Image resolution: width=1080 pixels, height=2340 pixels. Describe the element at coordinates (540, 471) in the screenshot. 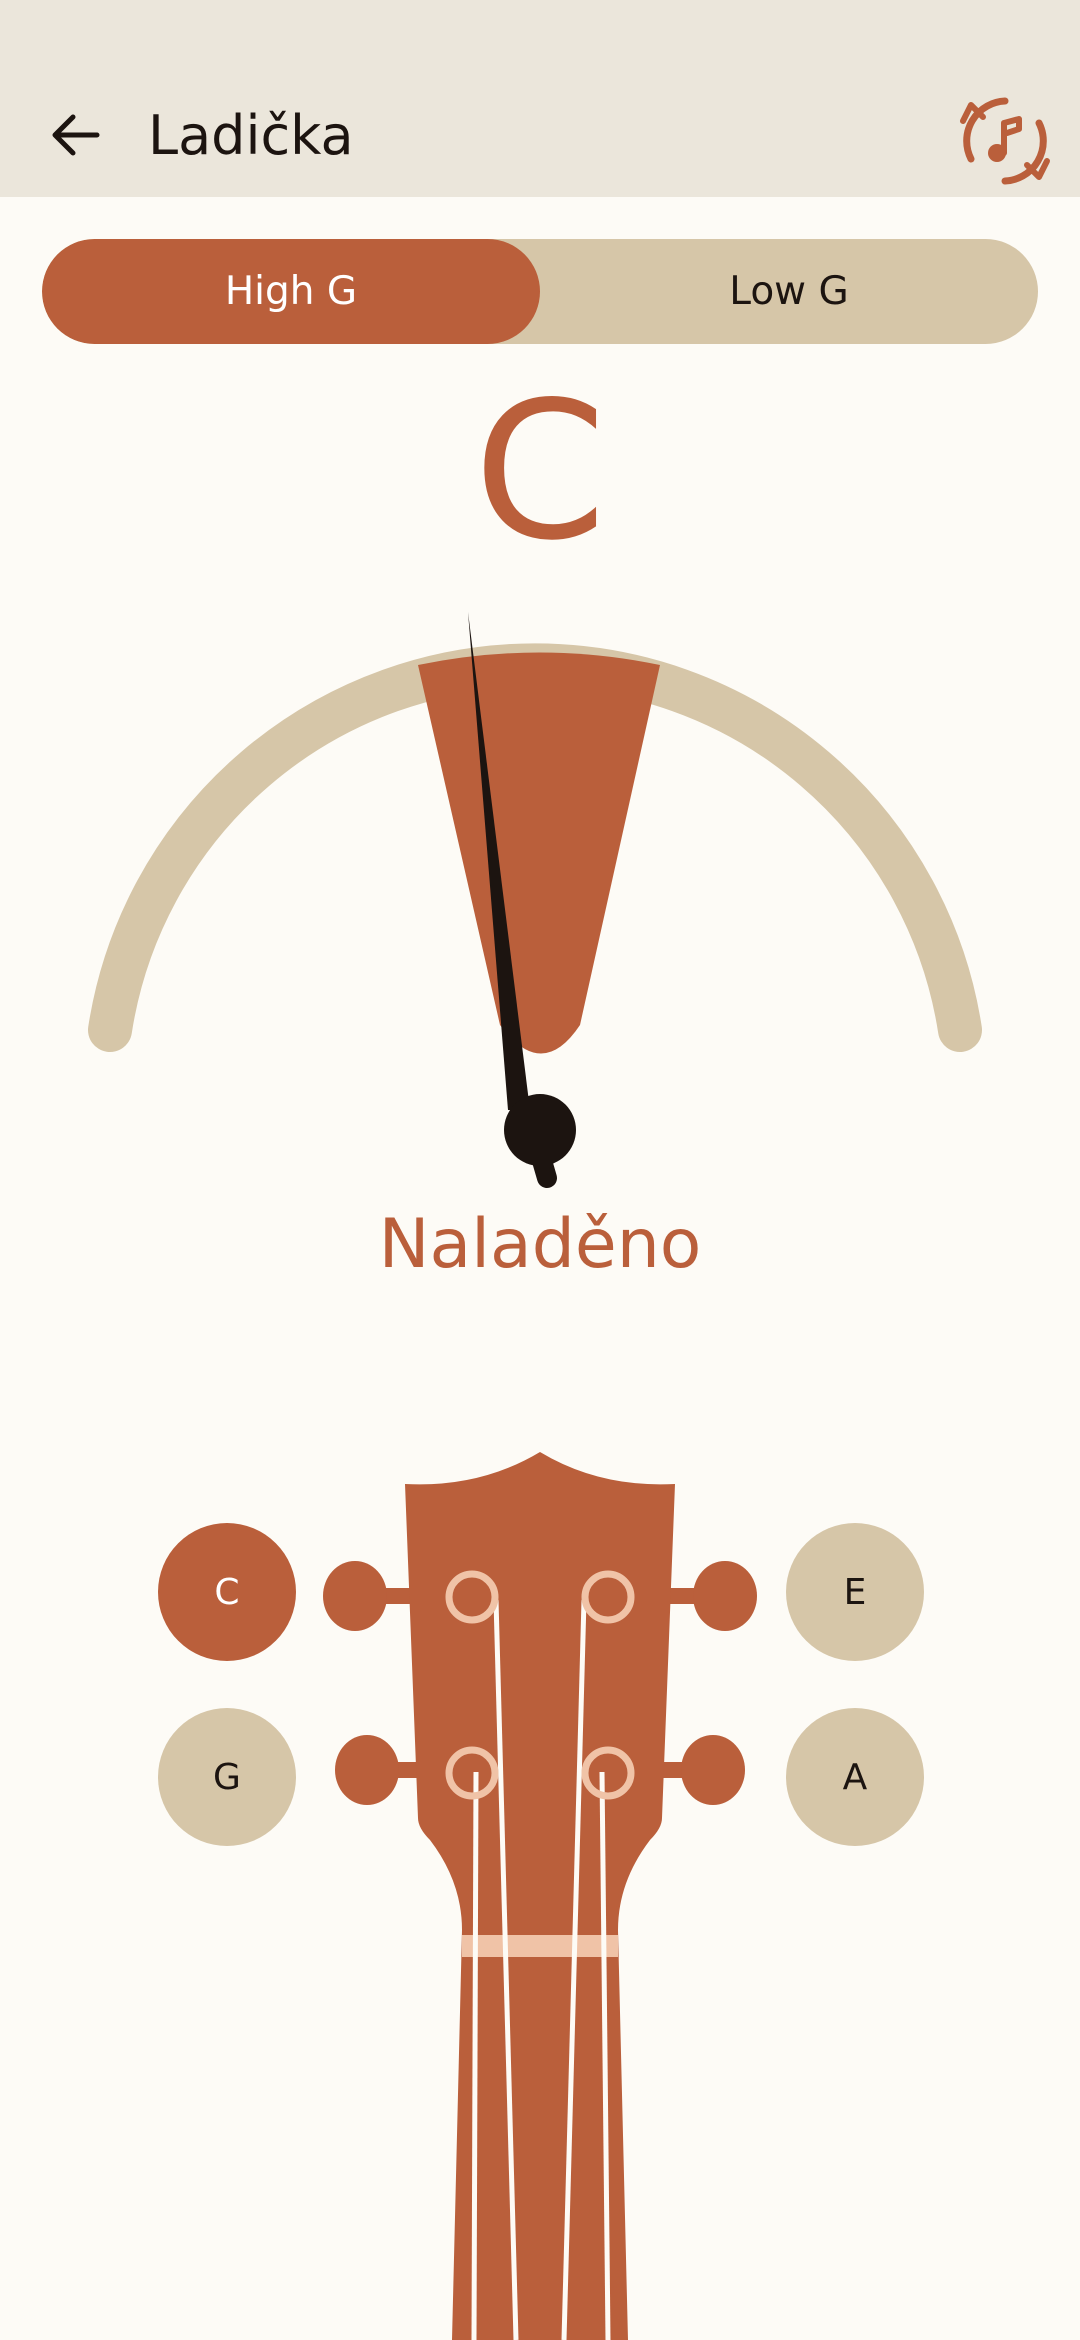

I see `detected-note: C` at that location.